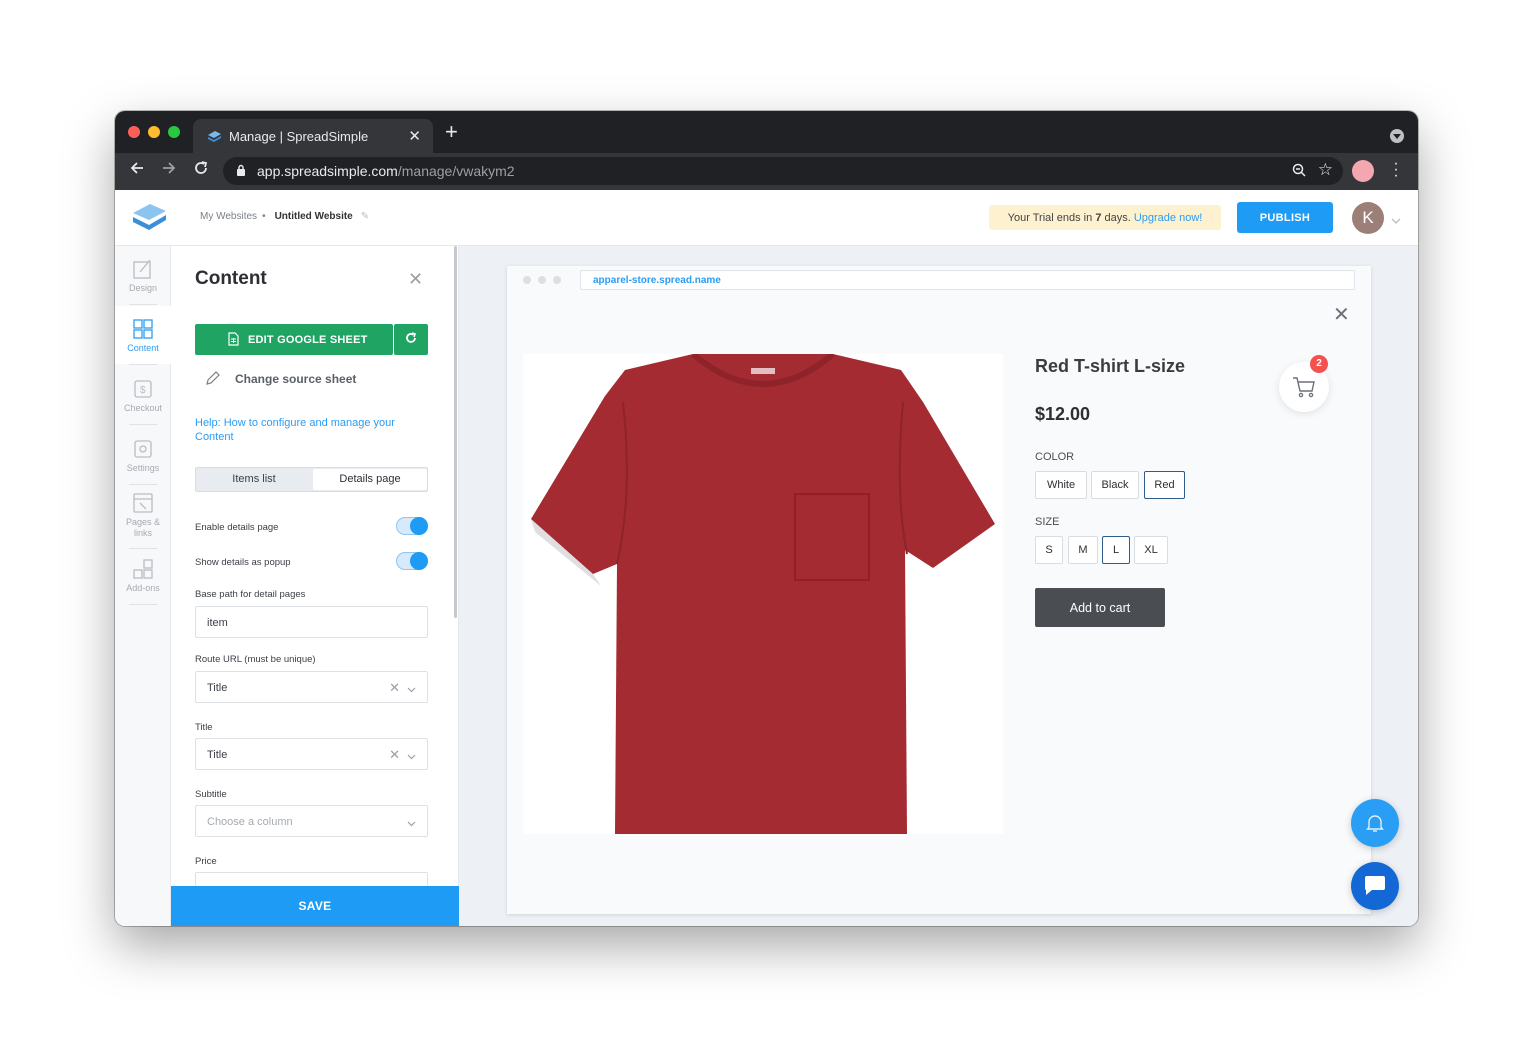 This screenshot has width=1532, height=1044. I want to click on title-label: Title, so click(204, 727).